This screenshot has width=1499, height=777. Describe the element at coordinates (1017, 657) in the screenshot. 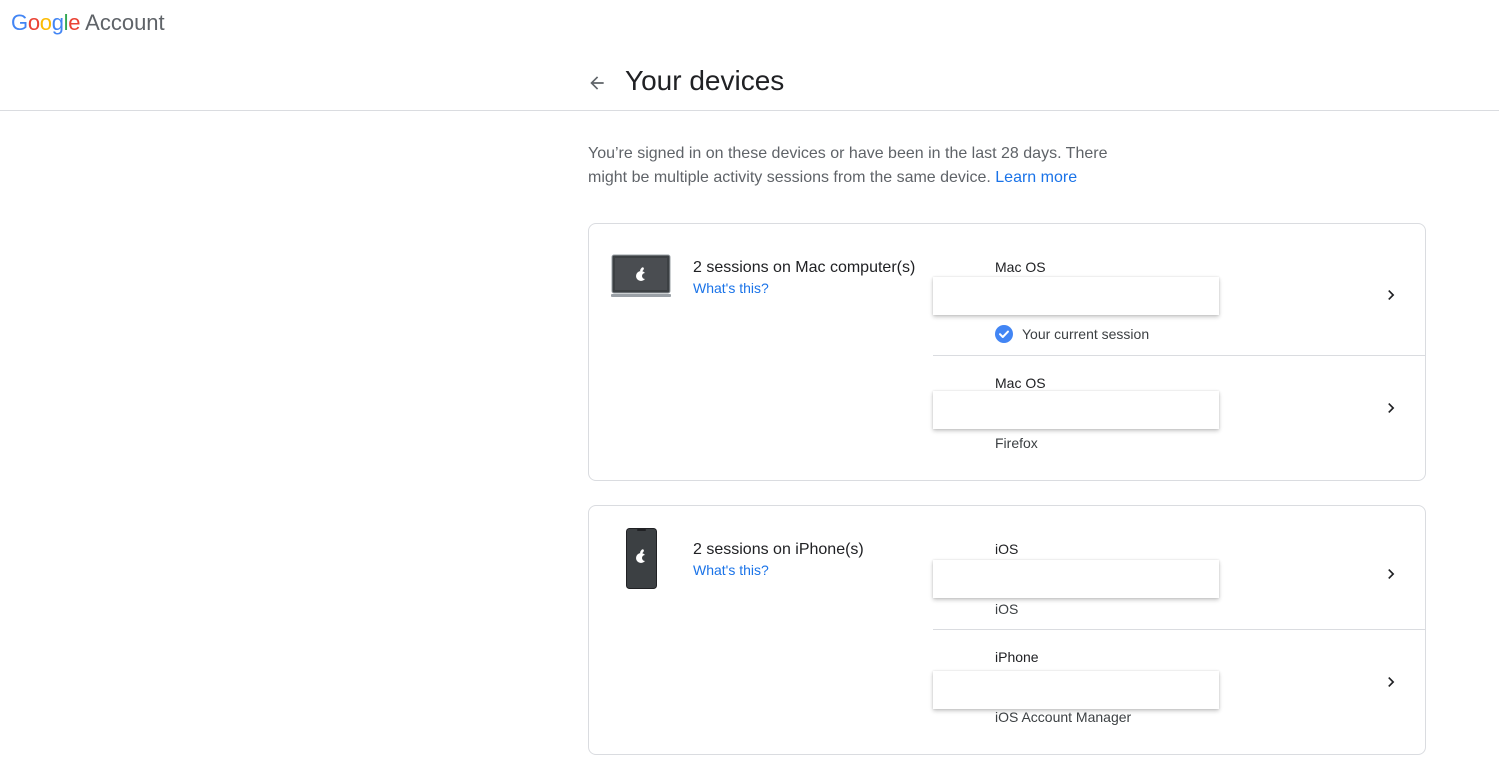

I see `session-device: iPhone` at that location.